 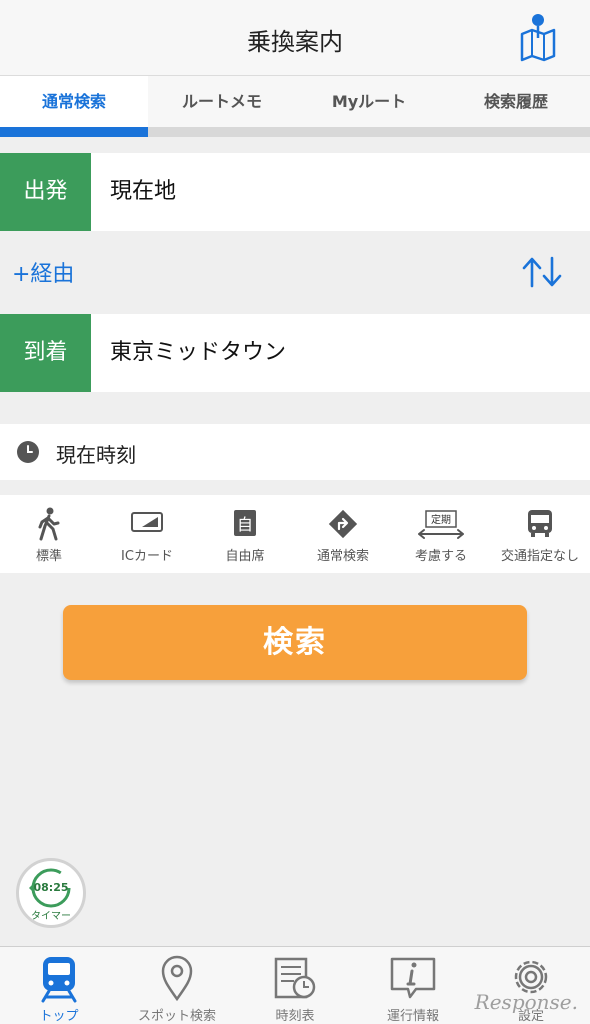 What do you see at coordinates (343, 524) in the screenshot?
I see `route-sign-icon` at bounding box center [343, 524].